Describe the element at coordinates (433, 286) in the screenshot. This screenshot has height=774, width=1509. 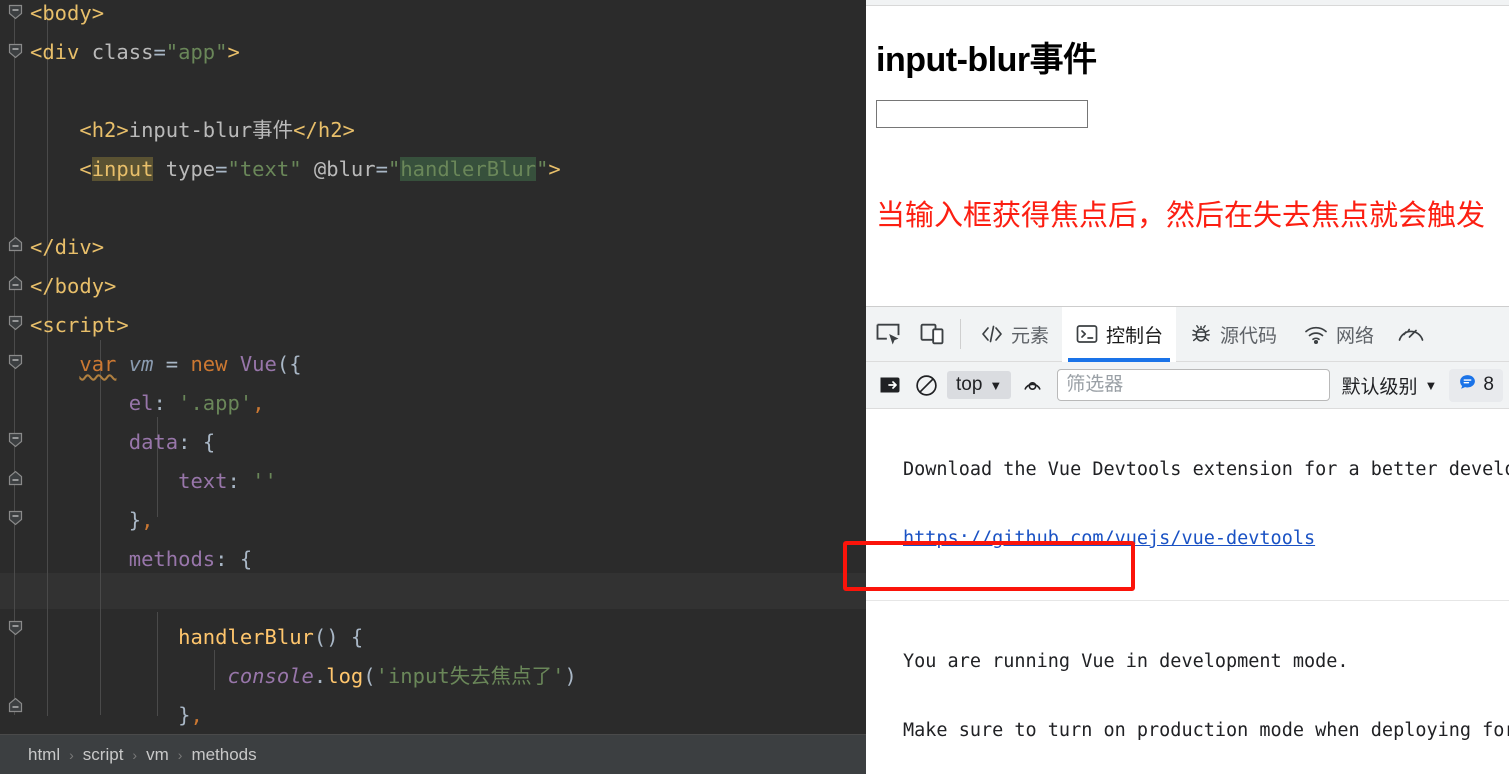
I see `code-line: </body>` at that location.